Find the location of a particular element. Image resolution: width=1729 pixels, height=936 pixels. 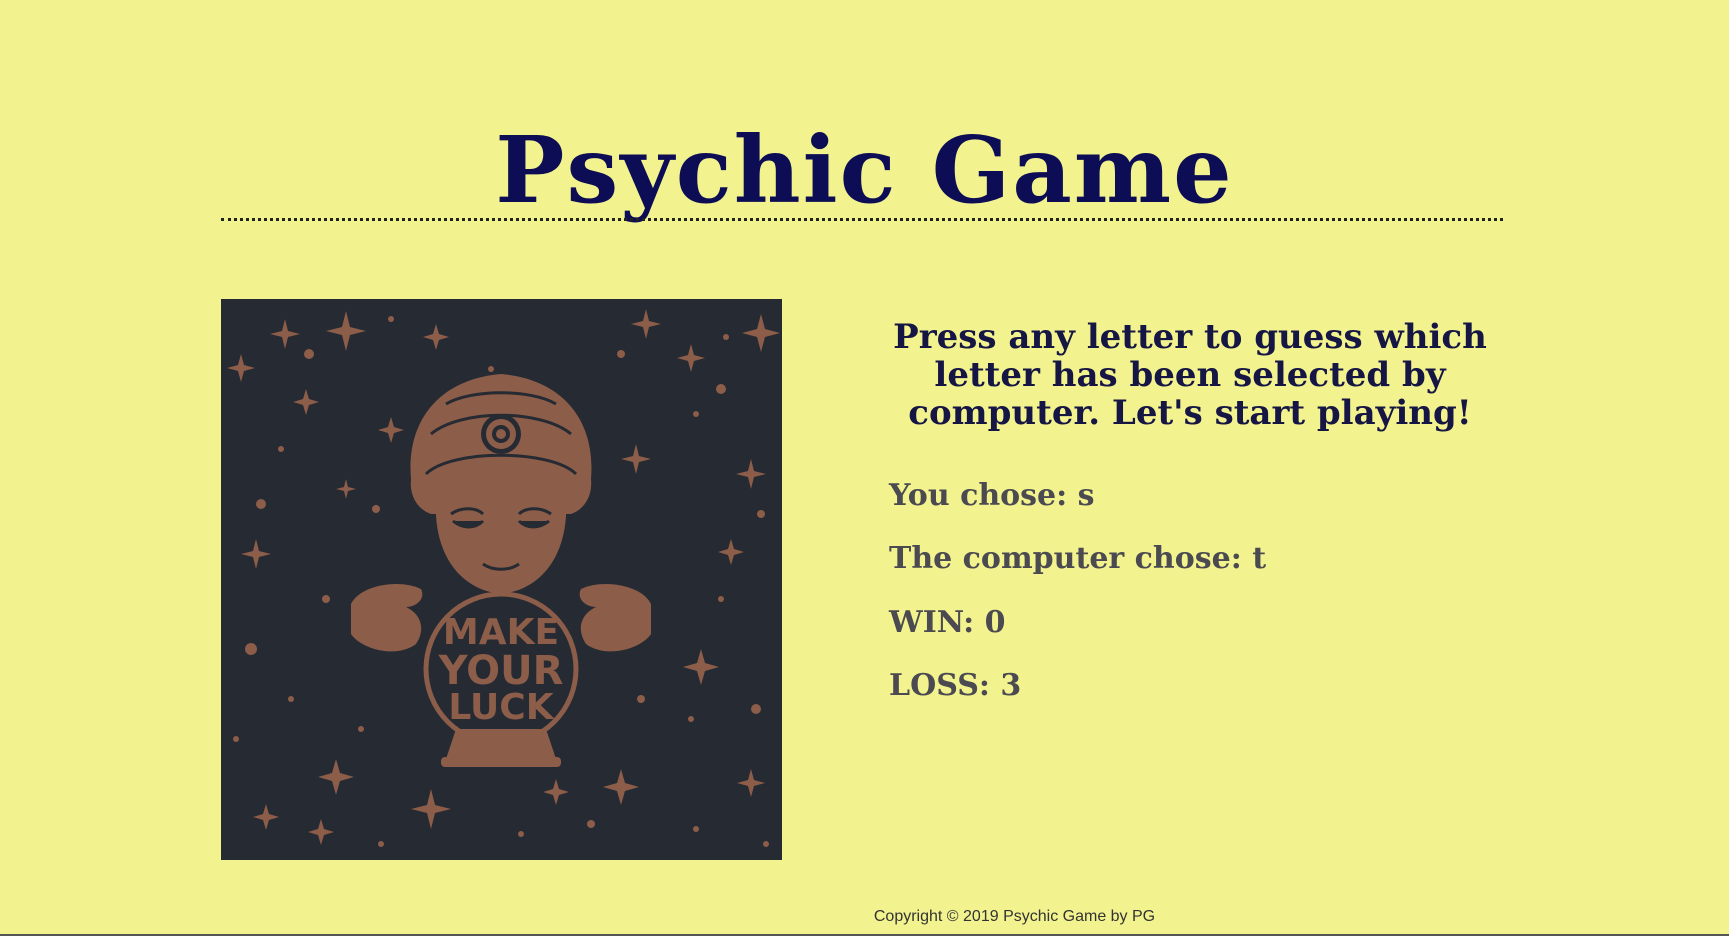

win-counter: WIN: 0 is located at coordinates (947, 622).